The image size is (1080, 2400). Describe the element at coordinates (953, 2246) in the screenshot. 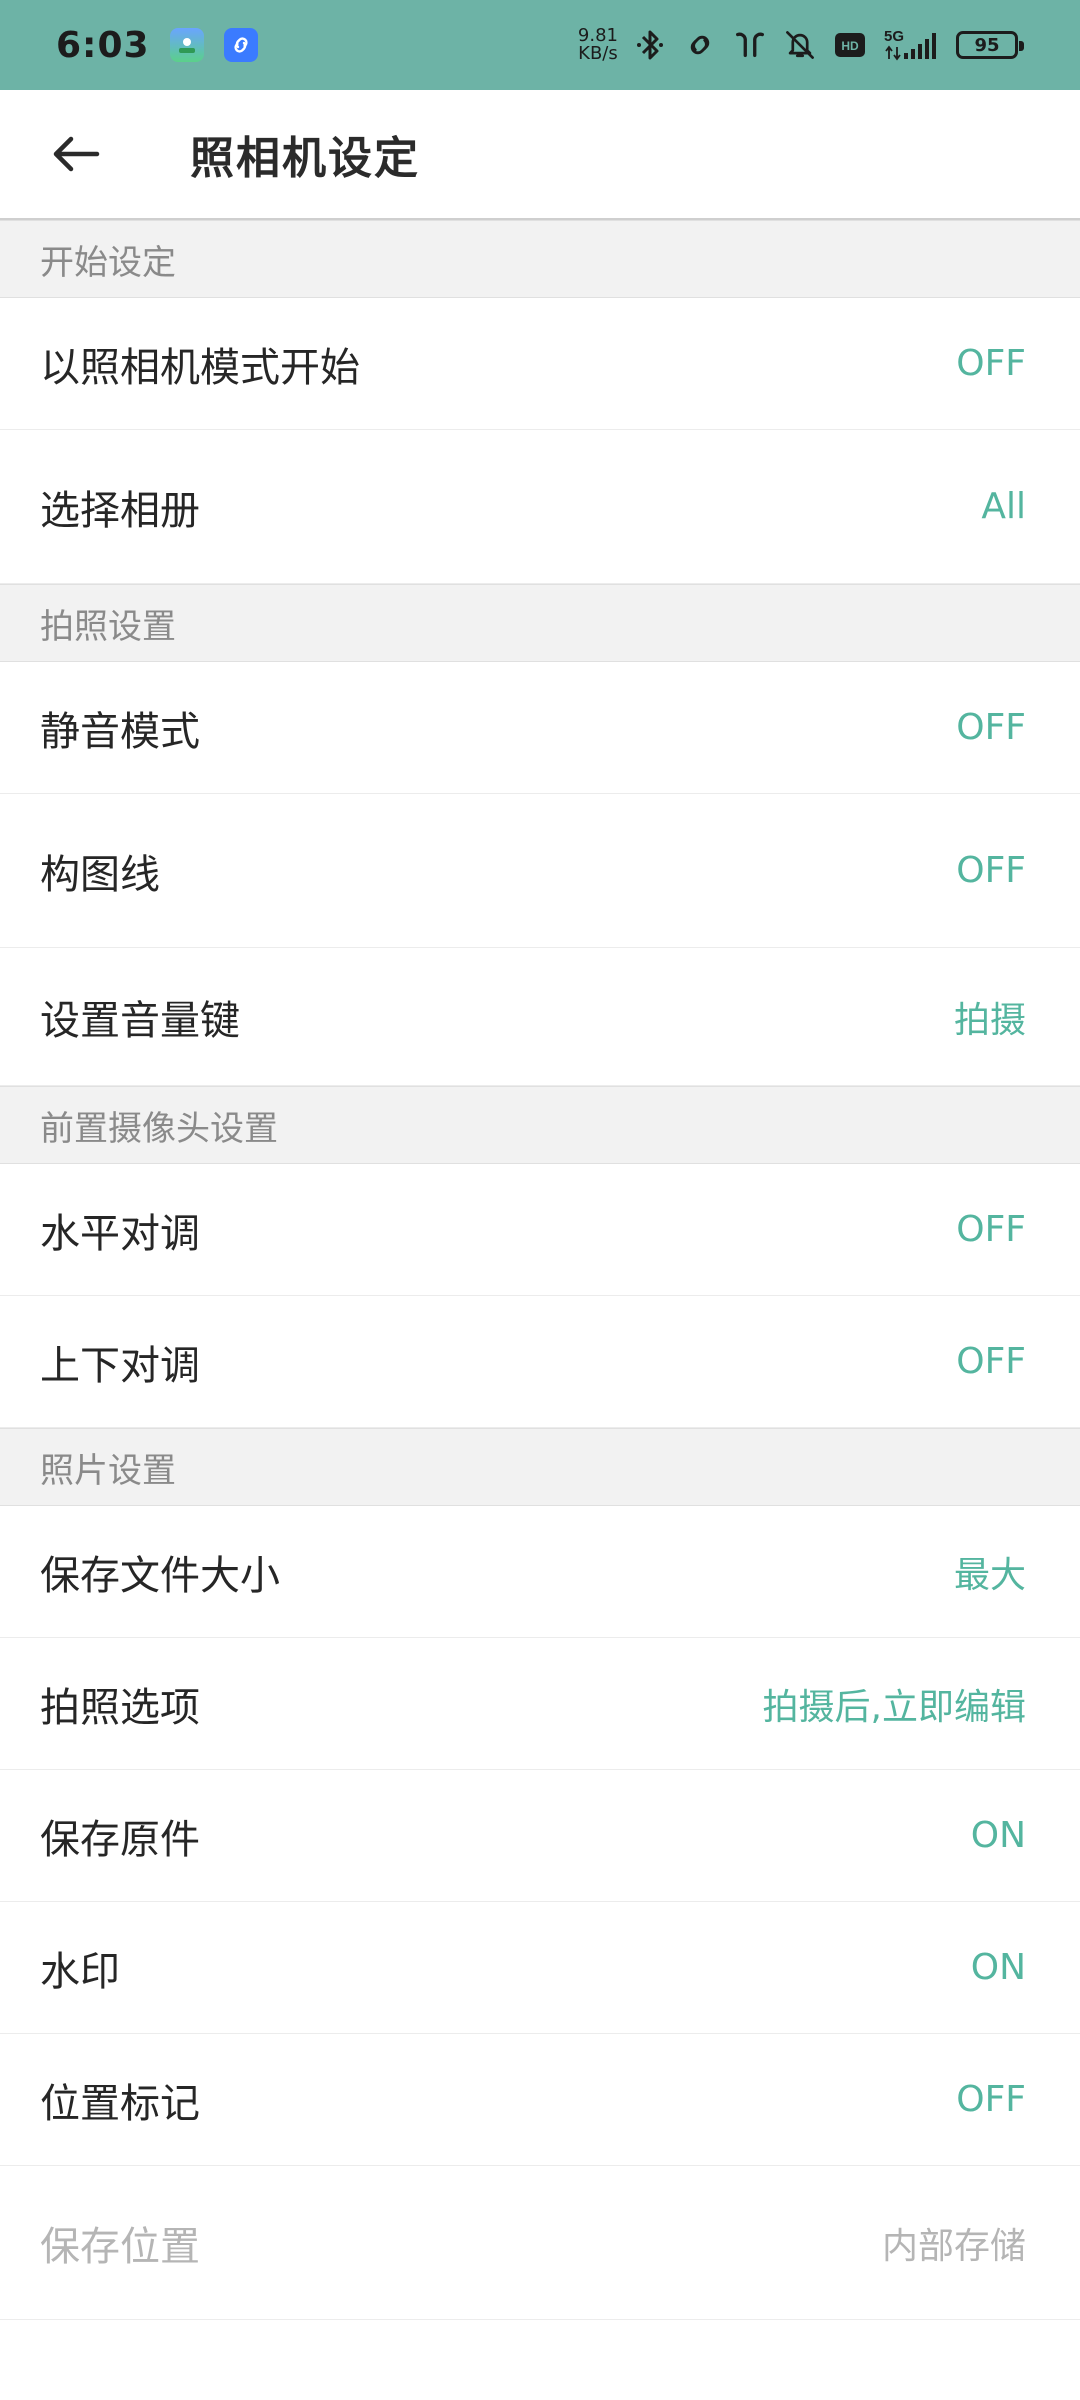

I see `setting-value: 内部存储` at that location.